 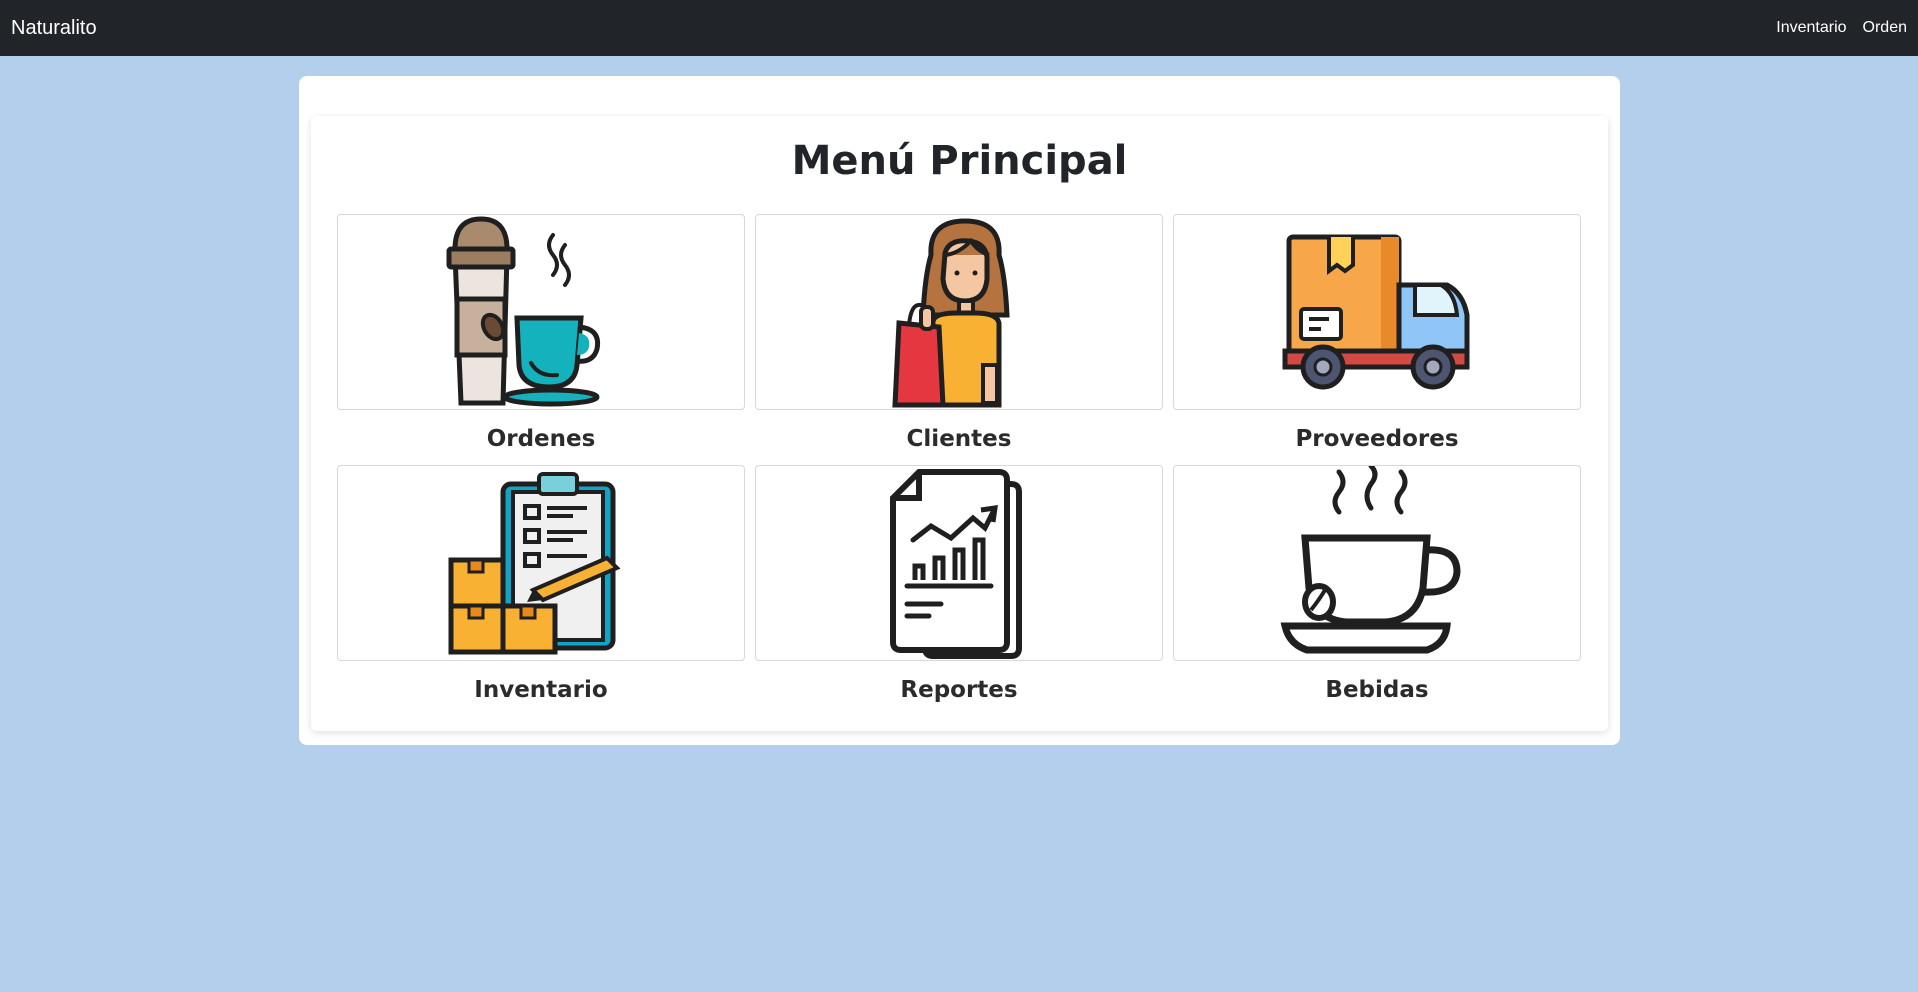 I want to click on tile-reportes: Reportes, so click(x=959, y=585).